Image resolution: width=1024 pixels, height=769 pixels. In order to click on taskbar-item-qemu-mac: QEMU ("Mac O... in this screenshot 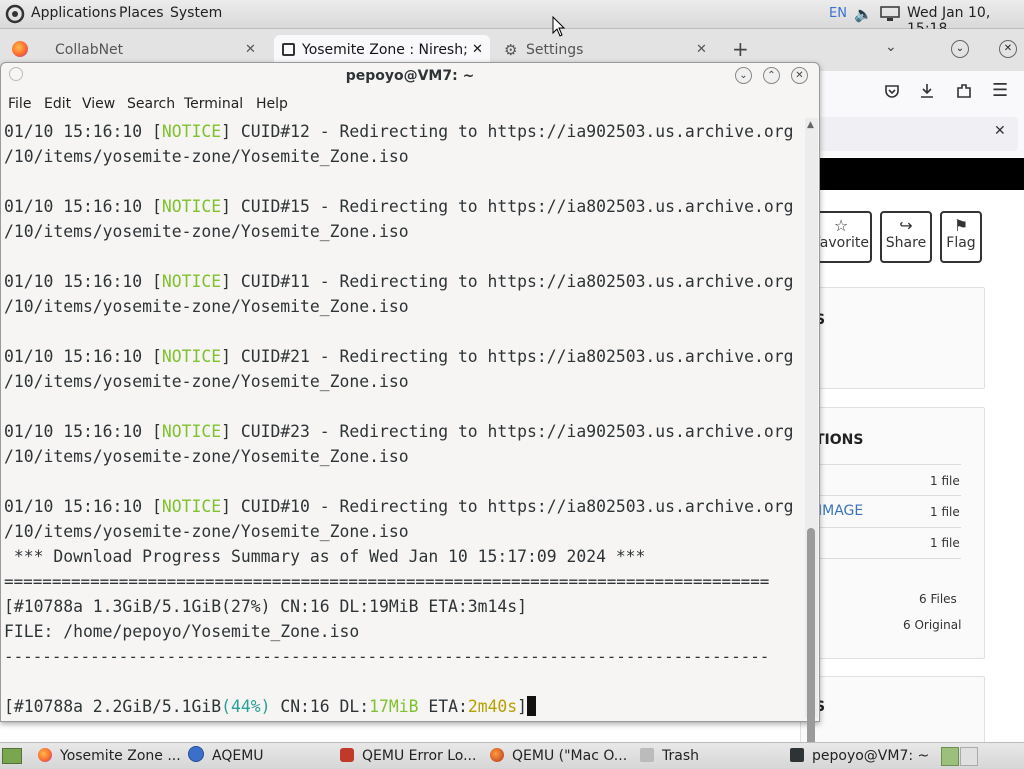, I will do `click(558, 756)`.